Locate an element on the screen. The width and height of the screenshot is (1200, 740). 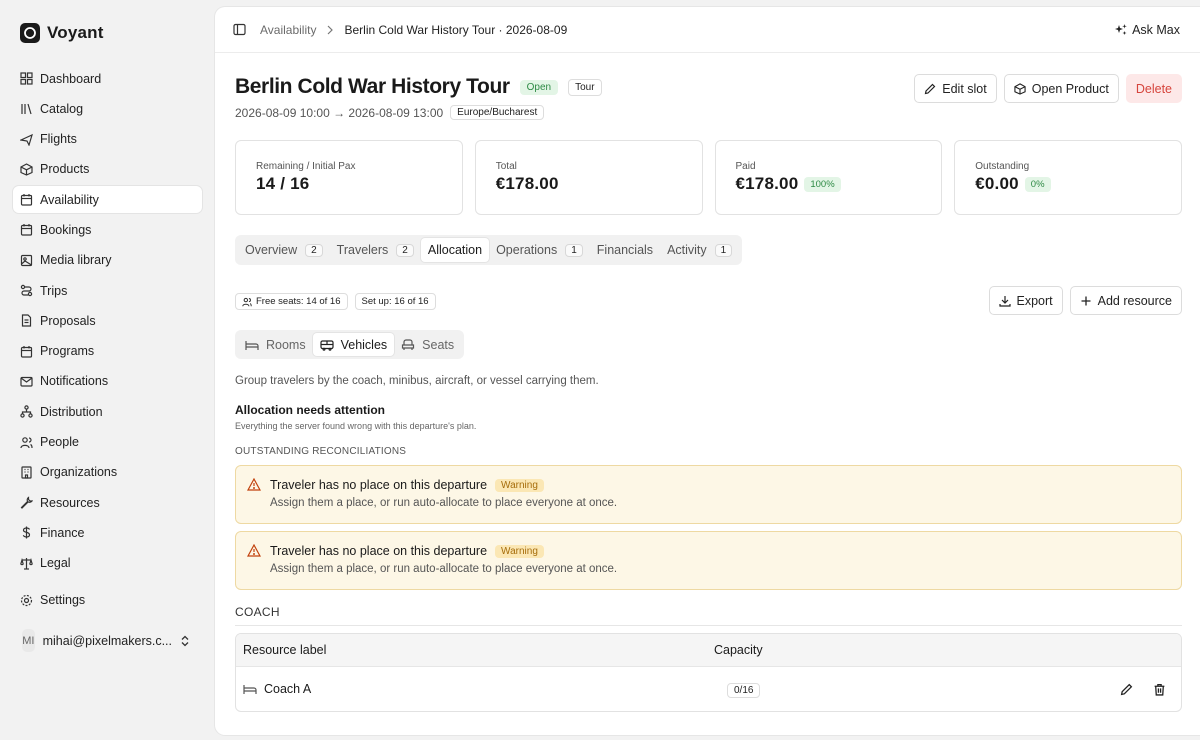
edit-slot-button: Edit slot is located at coordinates (955, 88).